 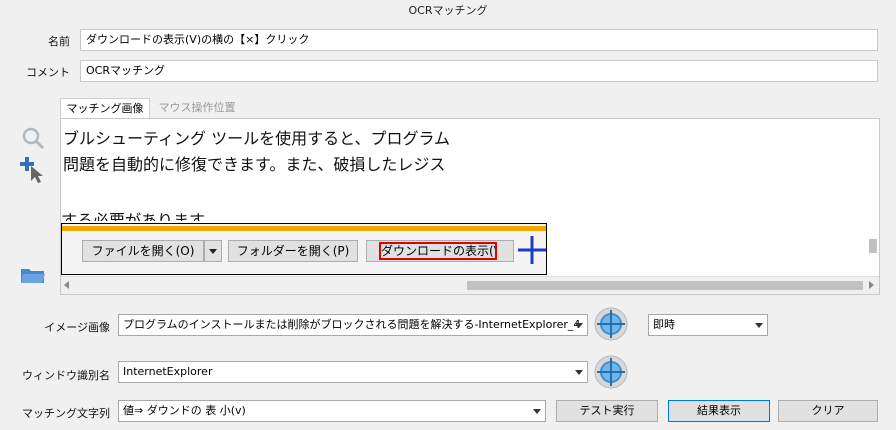 I want to click on preview-line-3: する必要があります, so click(x=133, y=216).